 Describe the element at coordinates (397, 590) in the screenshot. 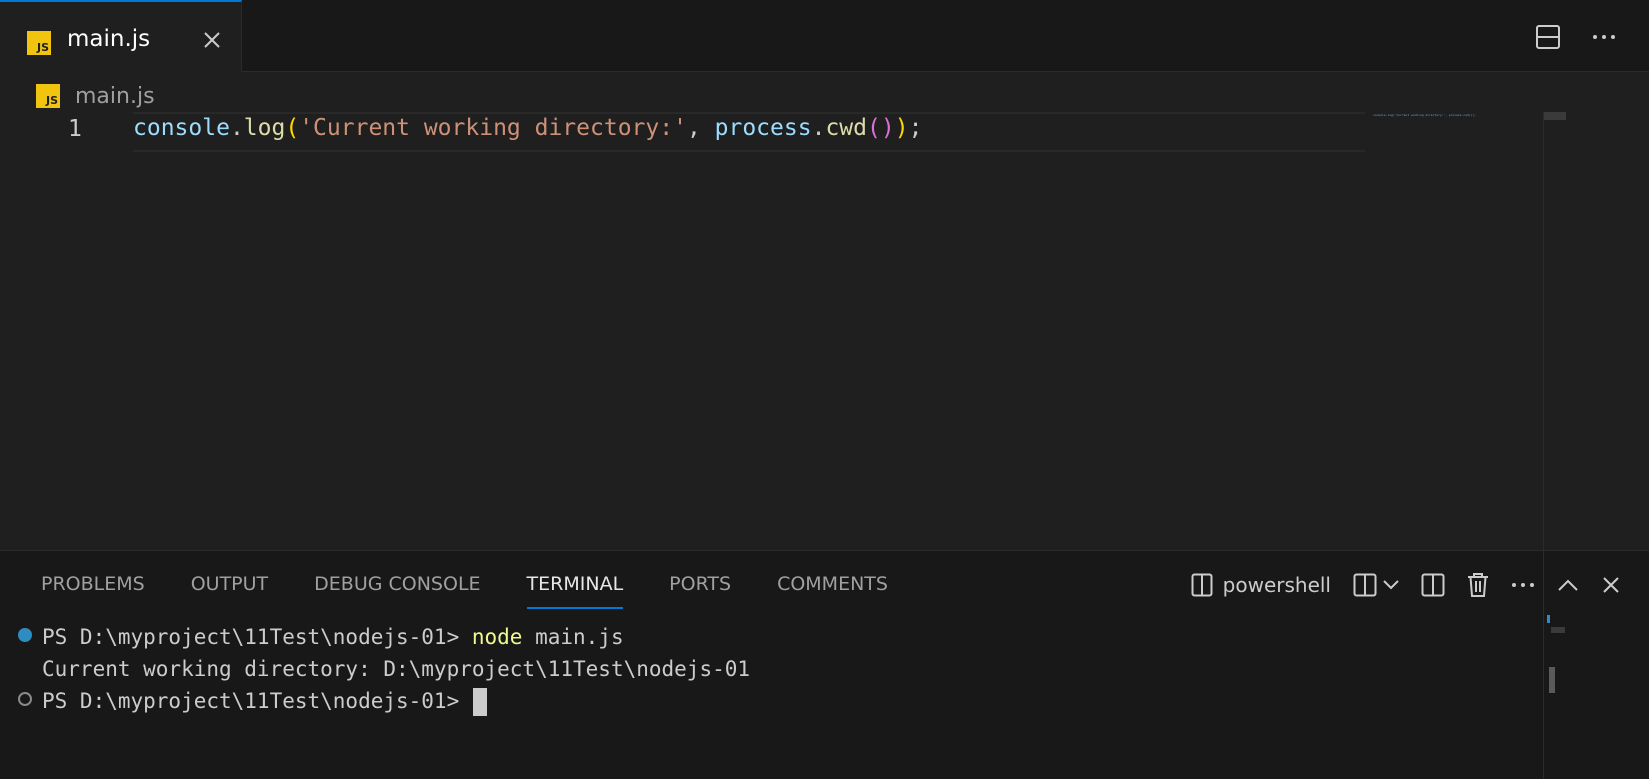

I see `tab-debug-console: DEBUG CONSOLE` at that location.